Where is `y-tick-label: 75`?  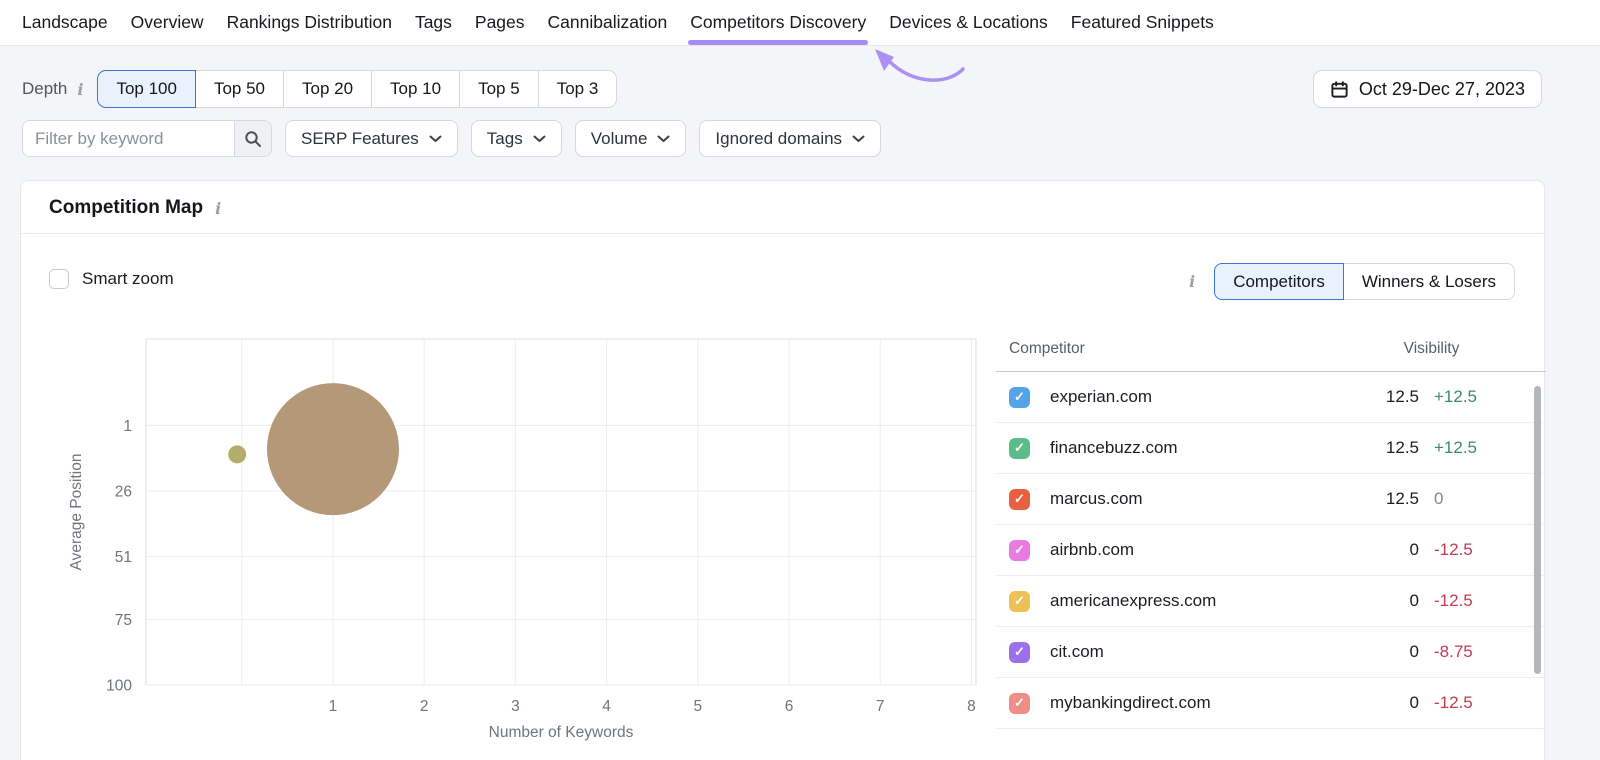 y-tick-label: 75 is located at coordinates (123, 620).